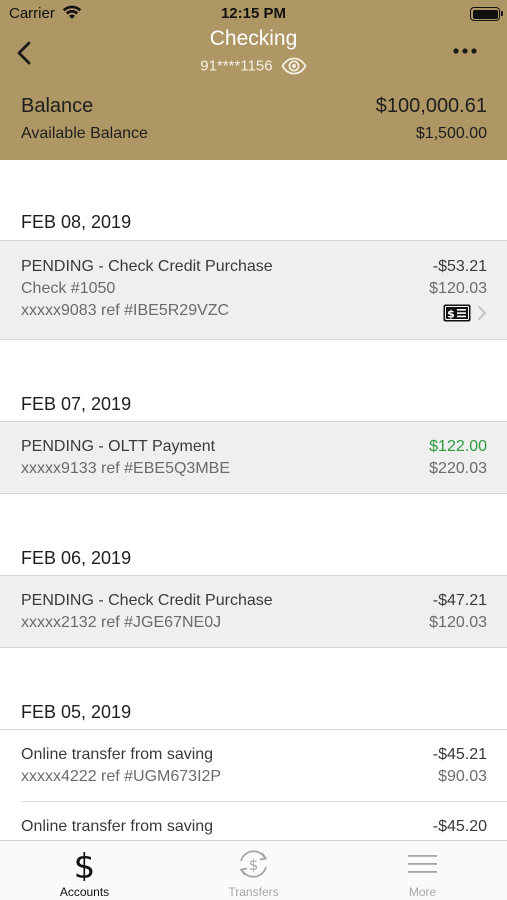  Describe the element at coordinates (121, 776) in the screenshot. I see `transaction-reference: xxxxx4222 ref #UGM673I2P` at that location.